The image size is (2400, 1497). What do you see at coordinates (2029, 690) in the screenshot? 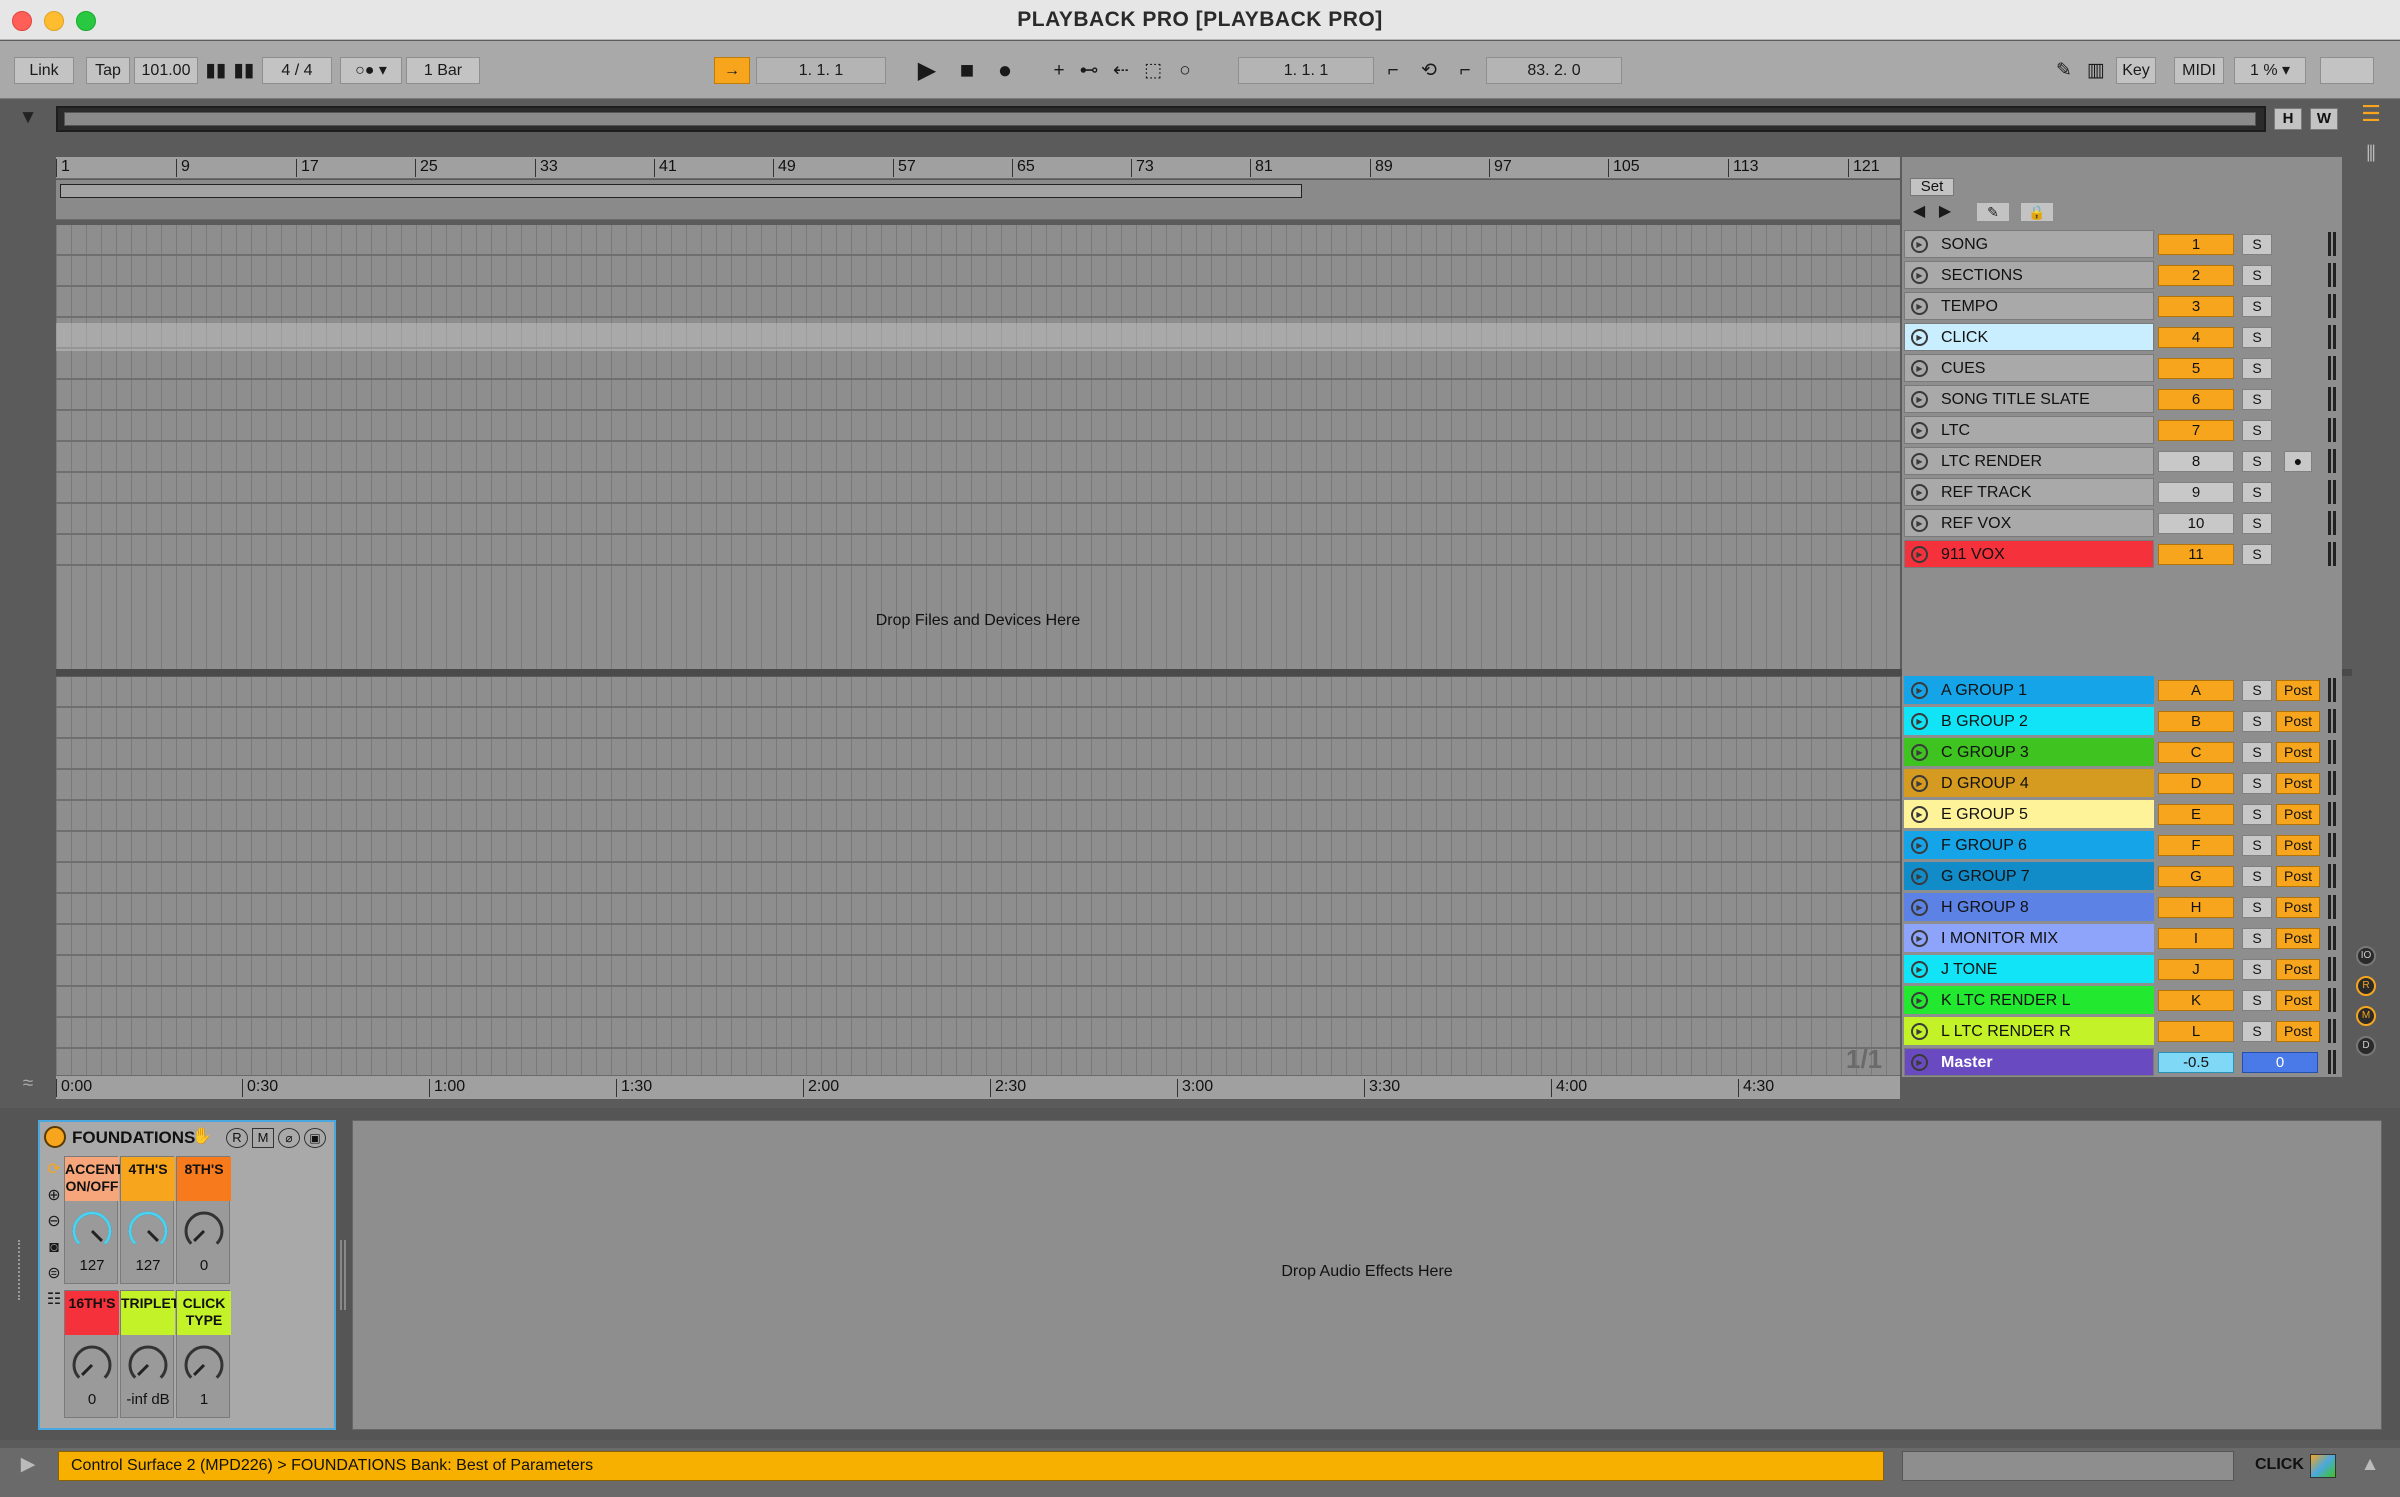
I see `return-track-name-field: ▶ A GROUP 1` at bounding box center [2029, 690].